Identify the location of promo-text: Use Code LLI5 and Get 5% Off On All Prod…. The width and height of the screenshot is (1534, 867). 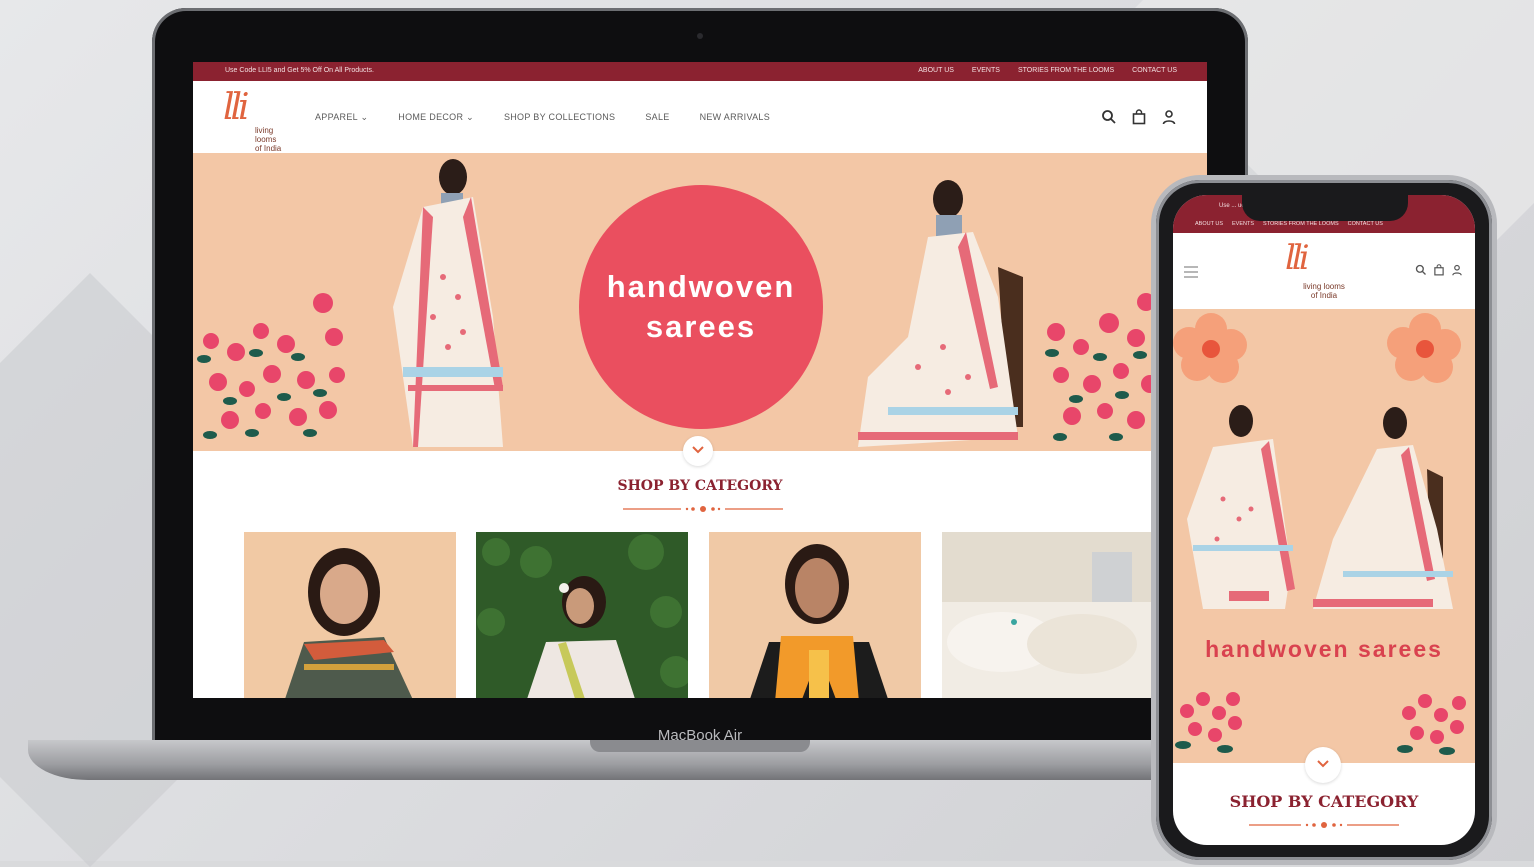
(299, 70).